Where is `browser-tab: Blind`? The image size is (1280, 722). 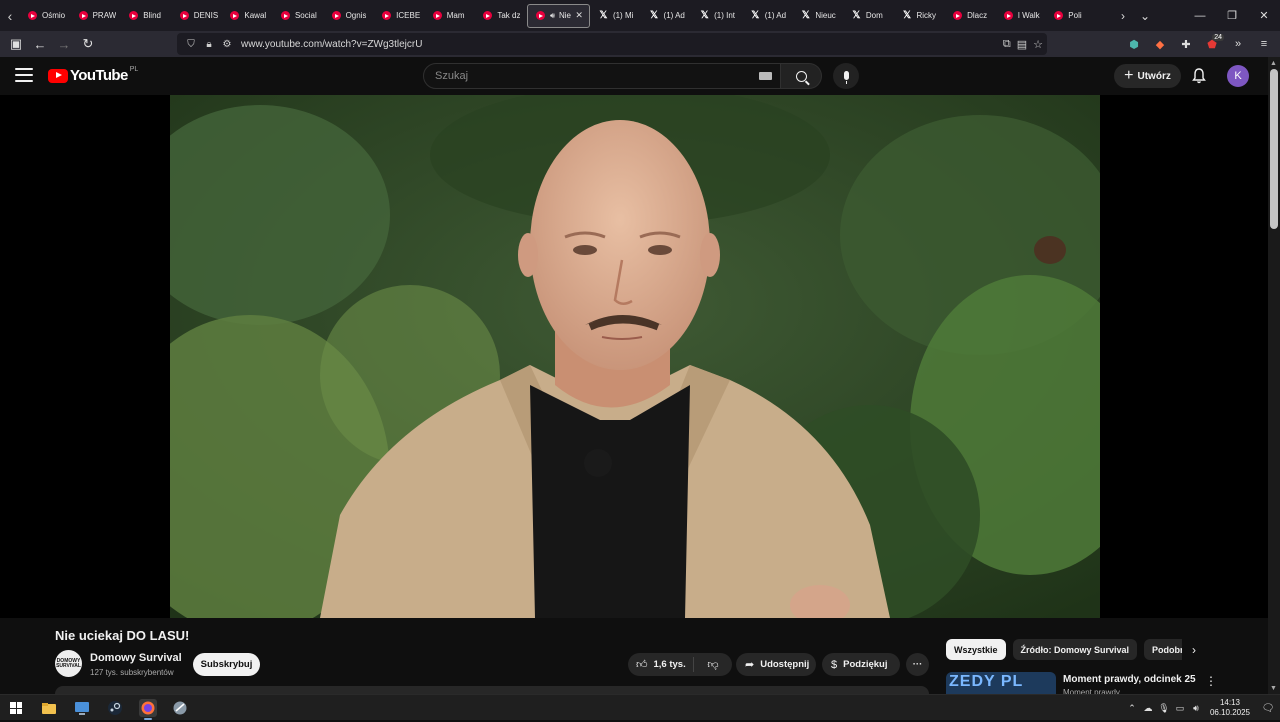 browser-tab: Blind is located at coordinates (146, 16).